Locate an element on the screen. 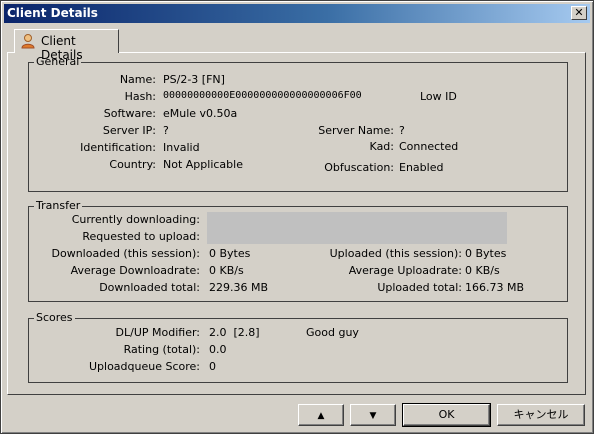 Image resolution: width=594 pixels, height=434 pixels. downloaded-total-value: 229.36 MB is located at coordinates (239, 287).